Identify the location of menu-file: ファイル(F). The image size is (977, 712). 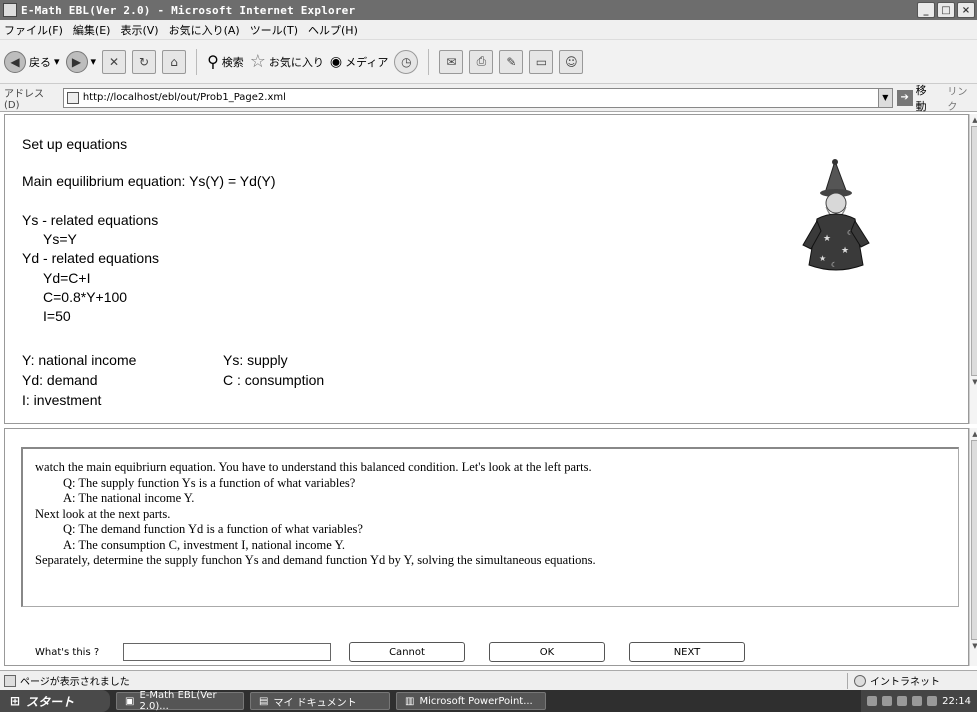
(33, 30).